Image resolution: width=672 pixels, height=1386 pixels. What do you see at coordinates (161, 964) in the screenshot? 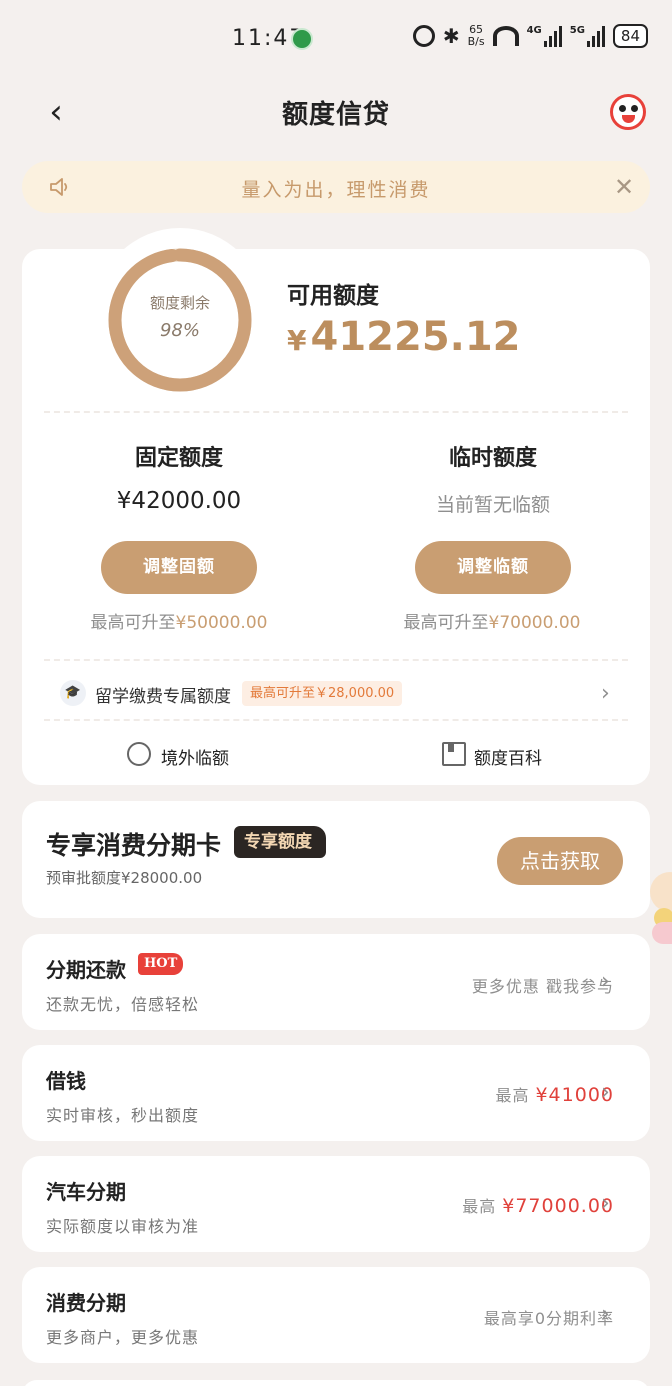
I see `hot-badge: HOT` at bounding box center [161, 964].